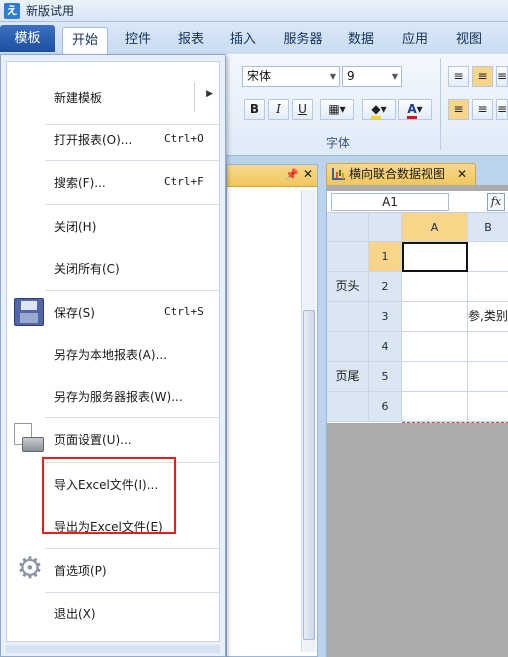 The image size is (508, 657). What do you see at coordinates (113, 268) in the screenshot?
I see `menu-item-close-all: 关闭所有(C)` at bounding box center [113, 268].